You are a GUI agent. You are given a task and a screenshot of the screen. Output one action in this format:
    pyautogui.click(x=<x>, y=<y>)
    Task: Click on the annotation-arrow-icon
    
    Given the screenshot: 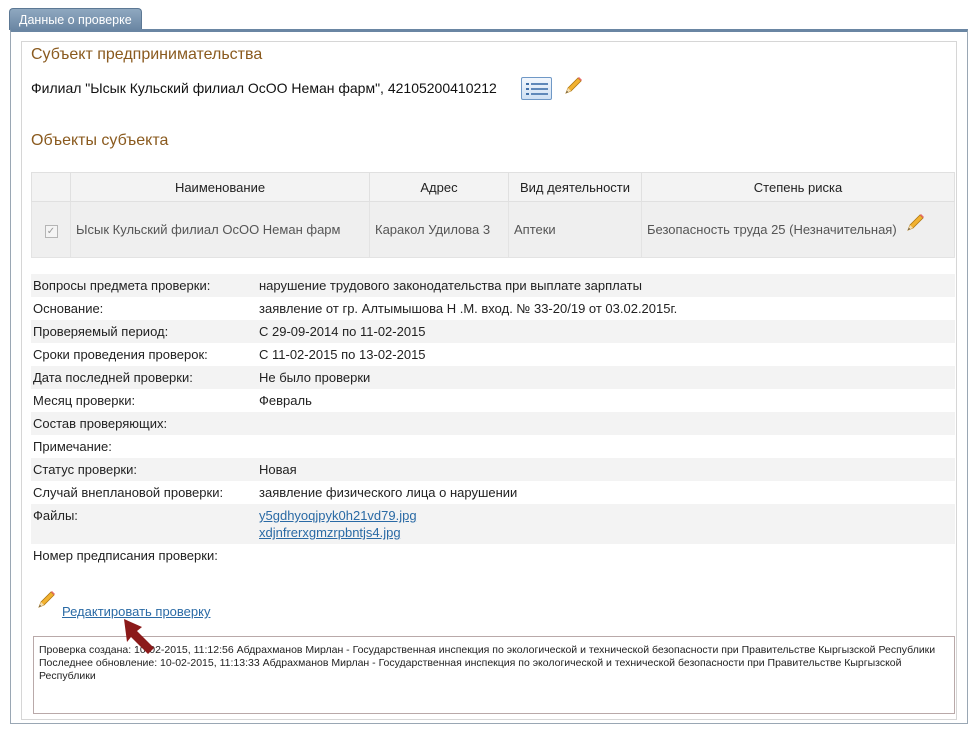 What is the action you would take?
    pyautogui.click(x=139, y=636)
    